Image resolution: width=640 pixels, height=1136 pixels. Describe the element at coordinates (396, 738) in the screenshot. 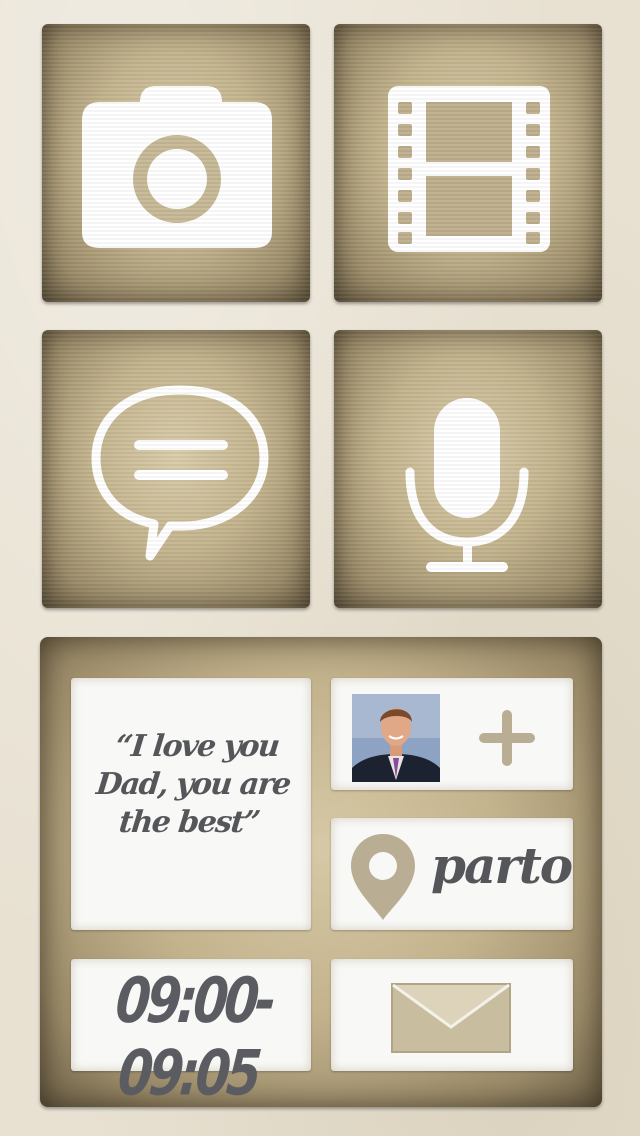

I see `avatar` at that location.